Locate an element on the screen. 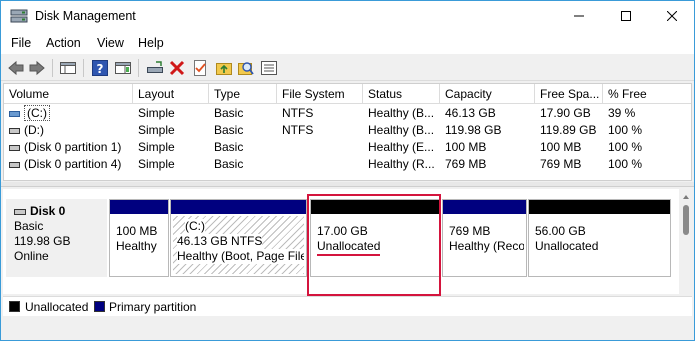  volume-cell: (Disk 0 partition 4) is located at coordinates (68, 164).